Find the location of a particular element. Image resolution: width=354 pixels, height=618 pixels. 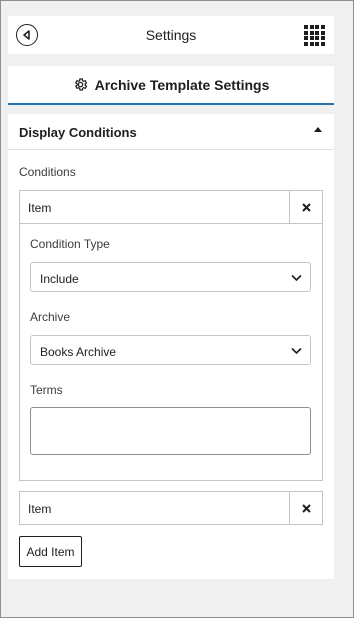

condition-type-value: Include is located at coordinates (59, 279).